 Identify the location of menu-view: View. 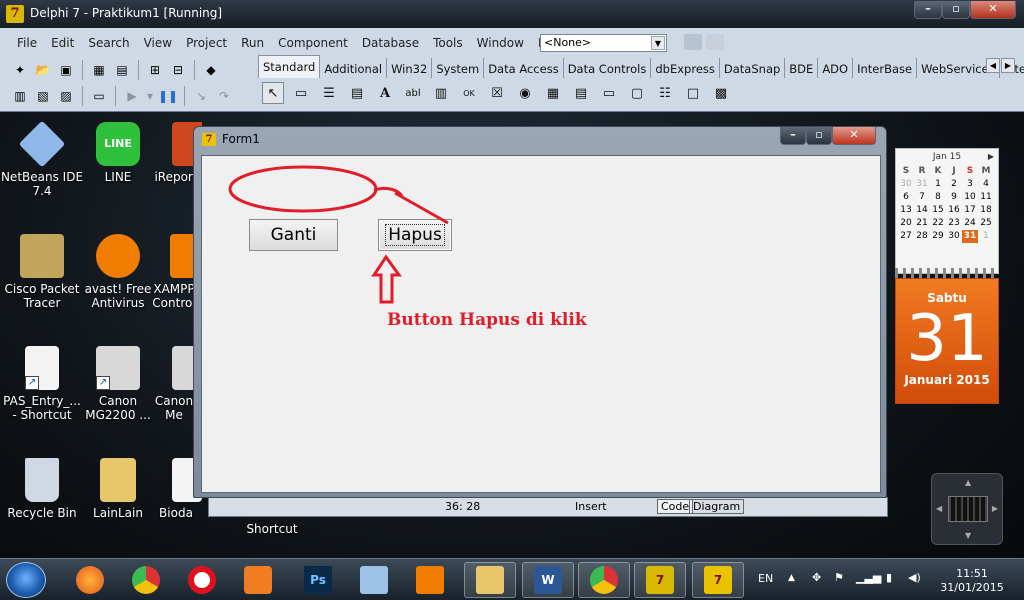
(158, 43).